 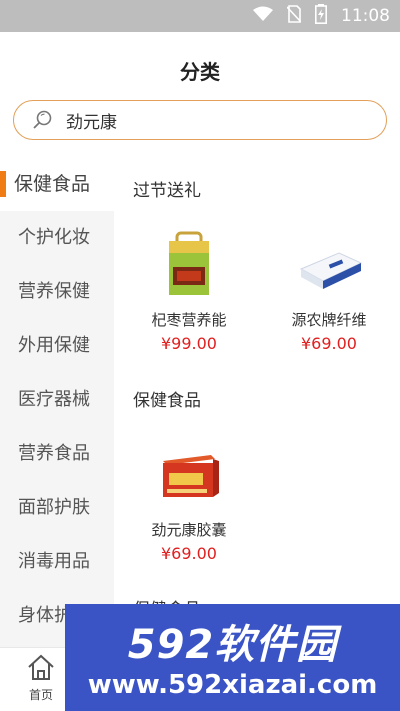 What do you see at coordinates (167, 191) in the screenshot?
I see `section-title: 过节送礼` at bounding box center [167, 191].